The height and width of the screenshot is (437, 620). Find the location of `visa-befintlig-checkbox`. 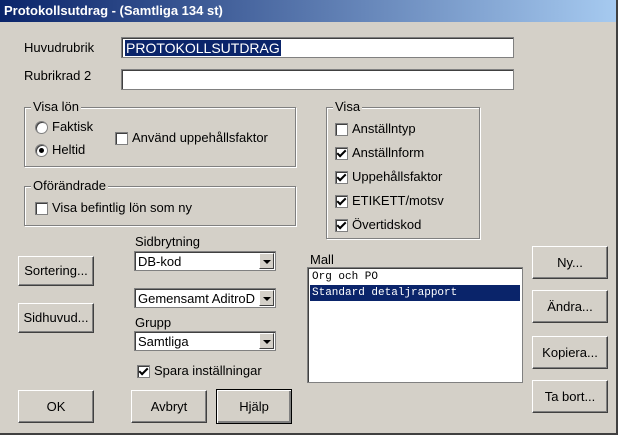

visa-befintlig-checkbox is located at coordinates (41, 208).